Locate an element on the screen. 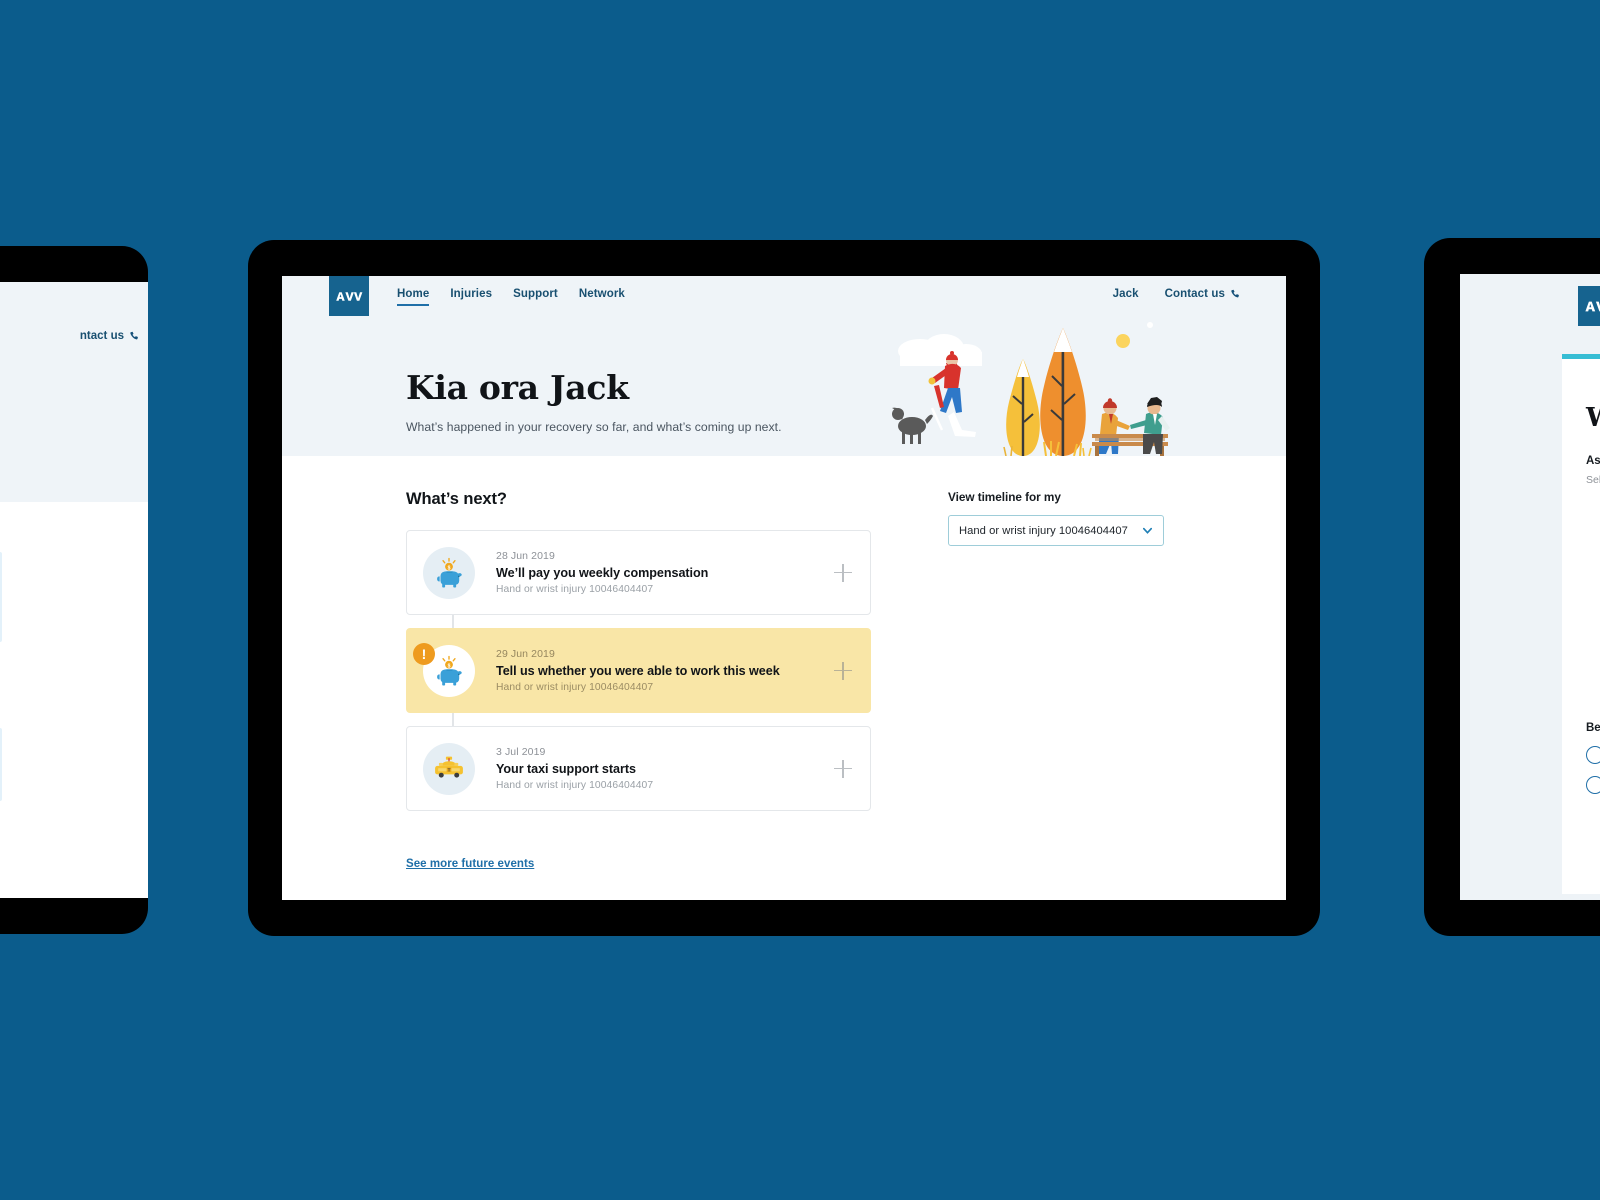 Image resolution: width=1600 pixels, height=1200 pixels. right-content-card: W As Sel F Be is located at coordinates (1581, 624).